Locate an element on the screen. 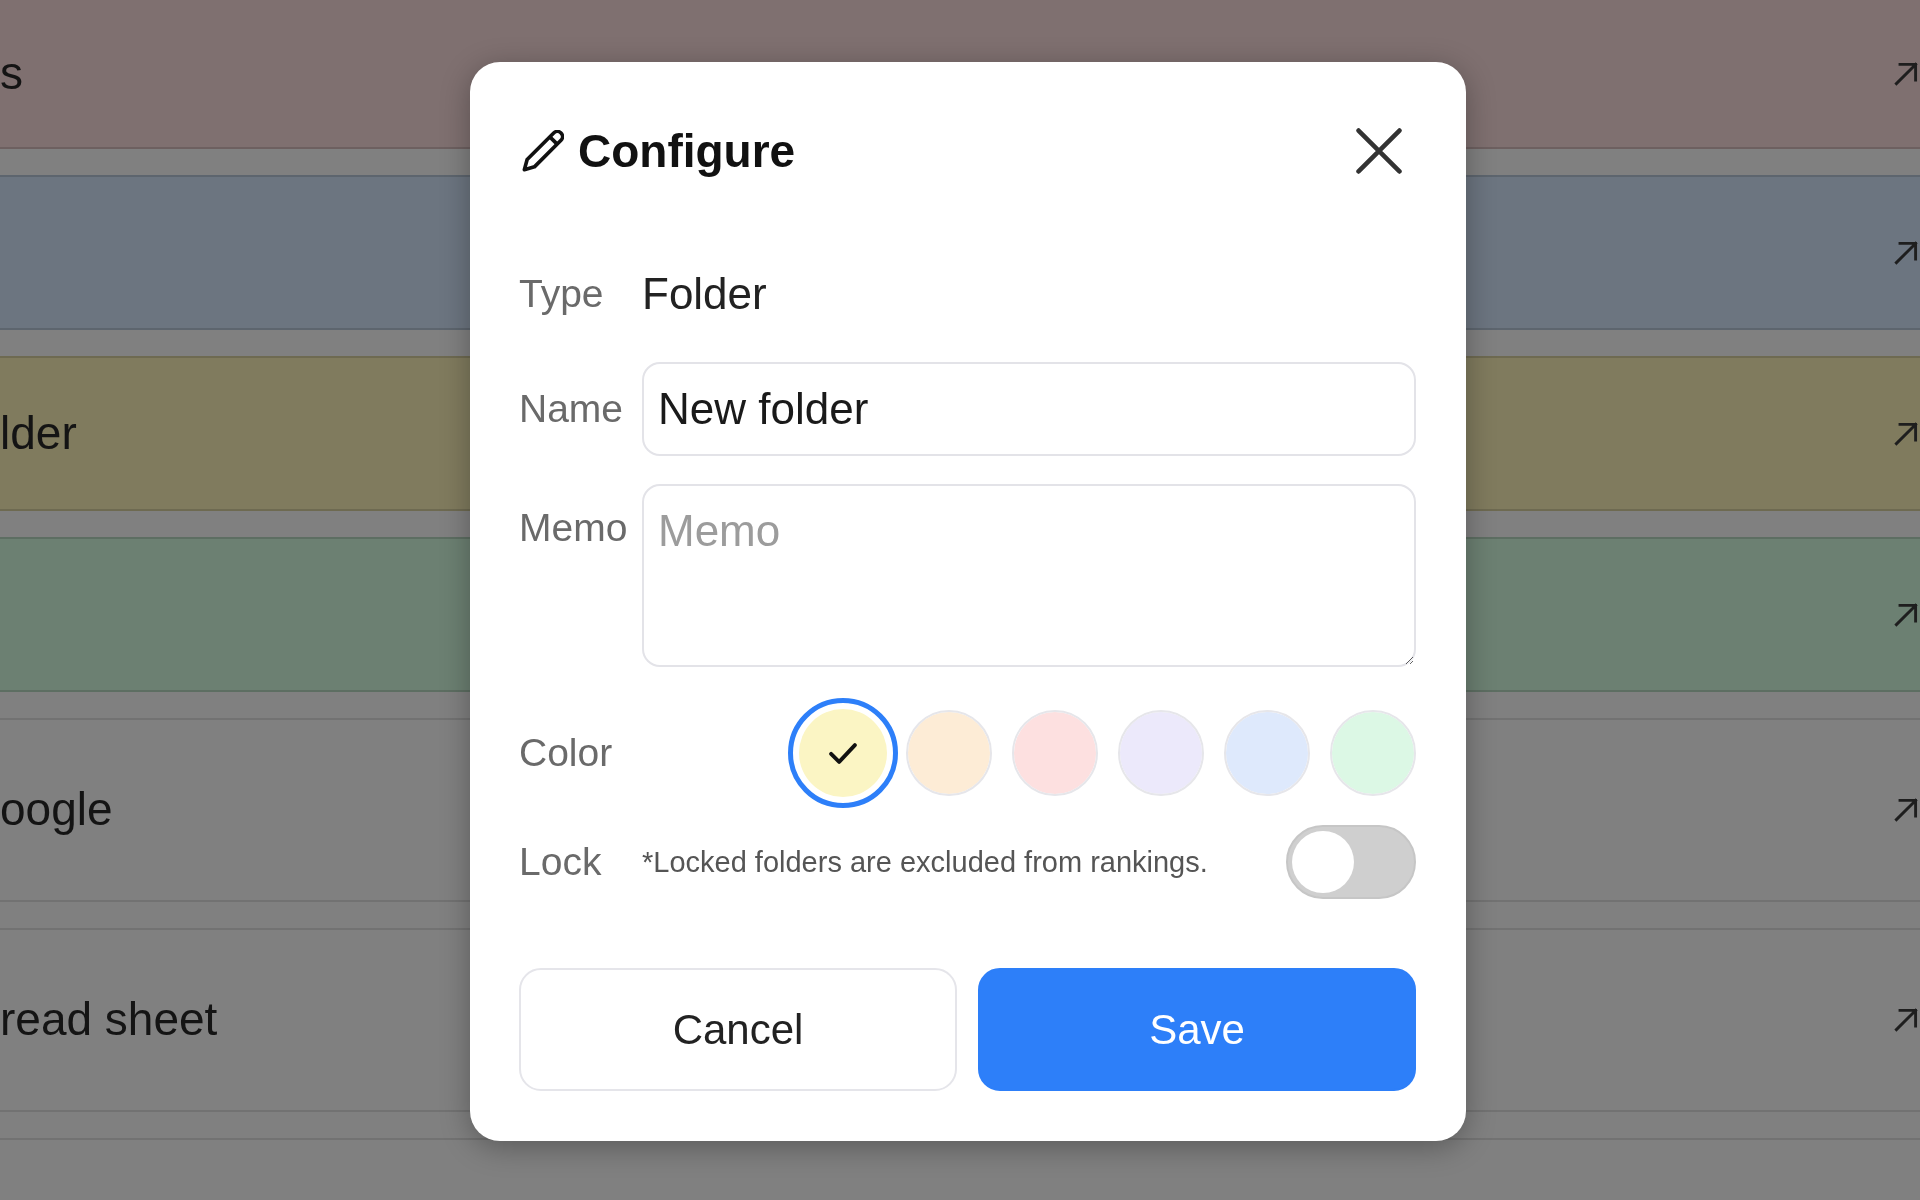  save-button: Save is located at coordinates (1197, 1029).